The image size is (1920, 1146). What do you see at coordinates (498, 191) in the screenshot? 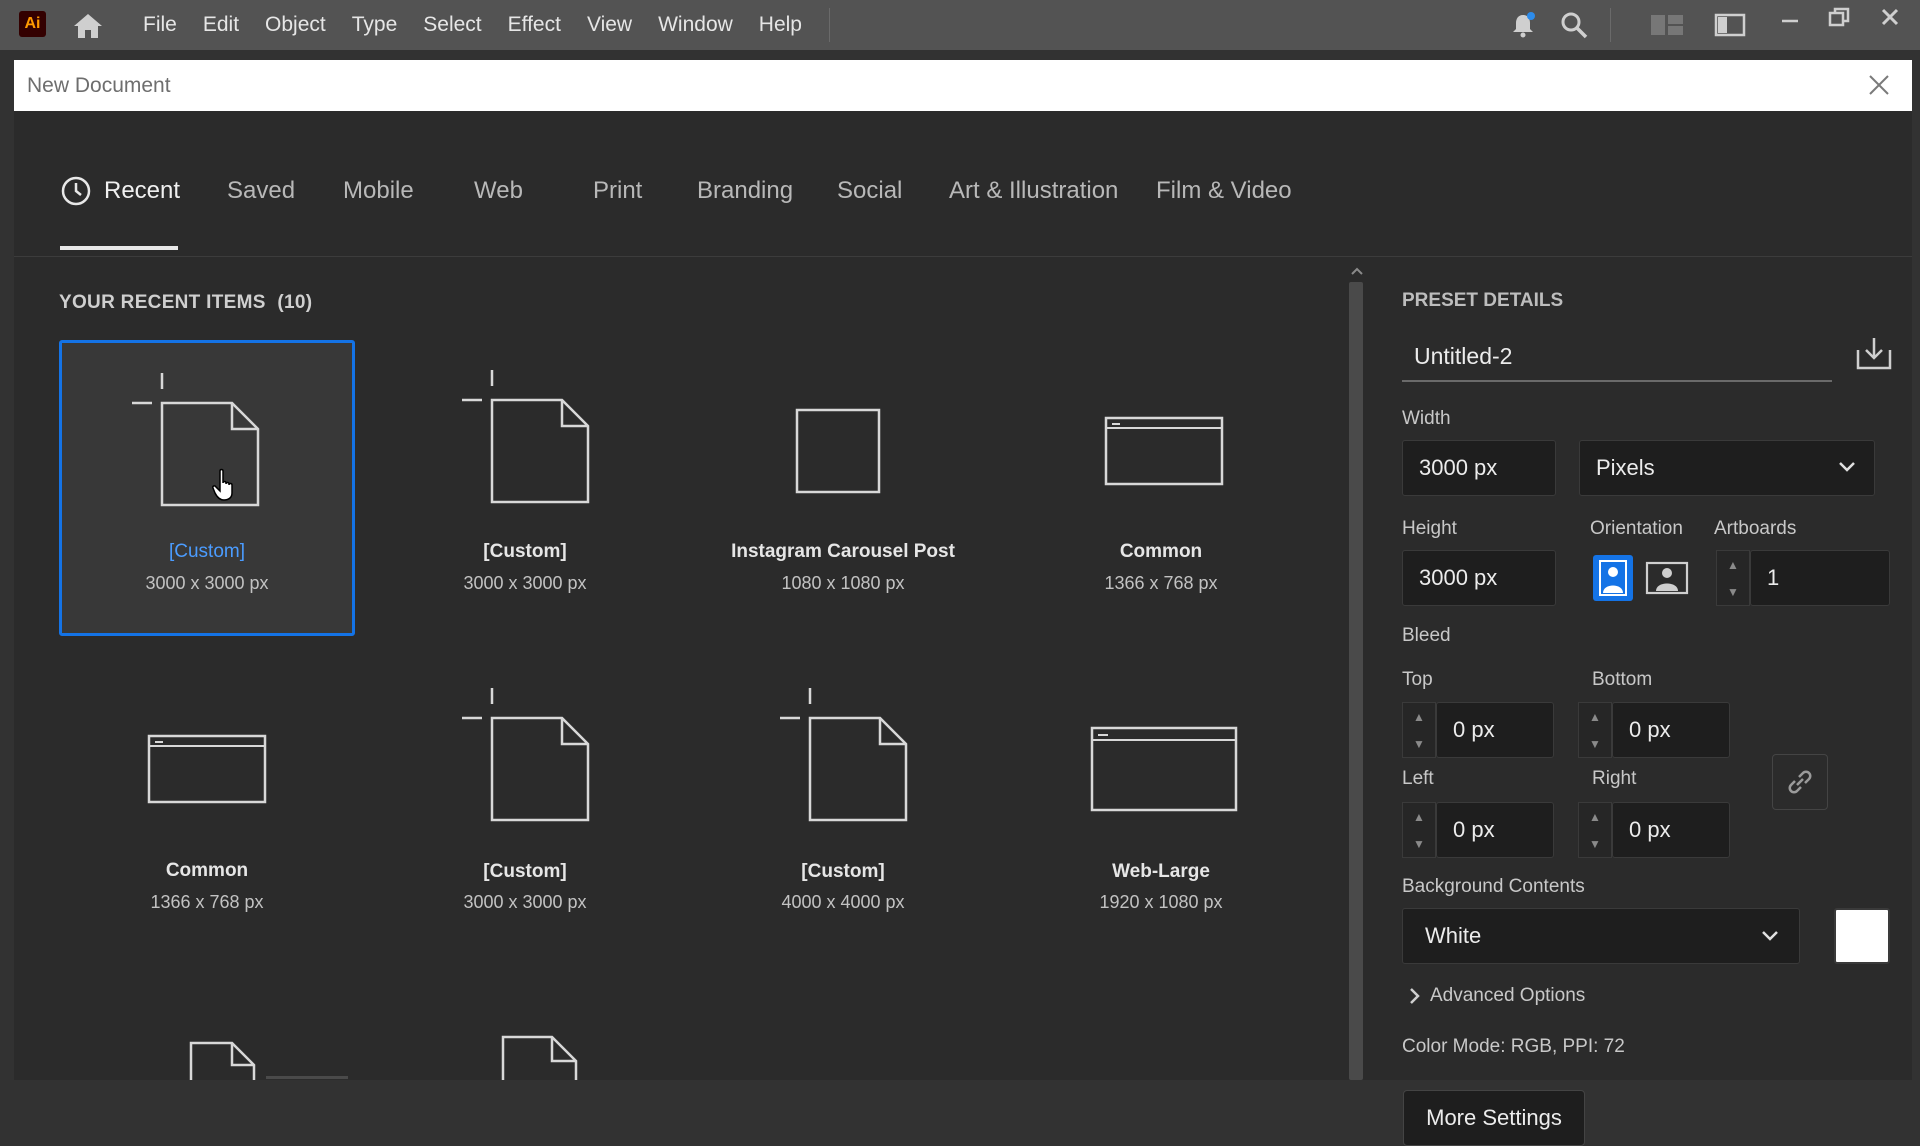
I see `tab-web: Web` at bounding box center [498, 191].